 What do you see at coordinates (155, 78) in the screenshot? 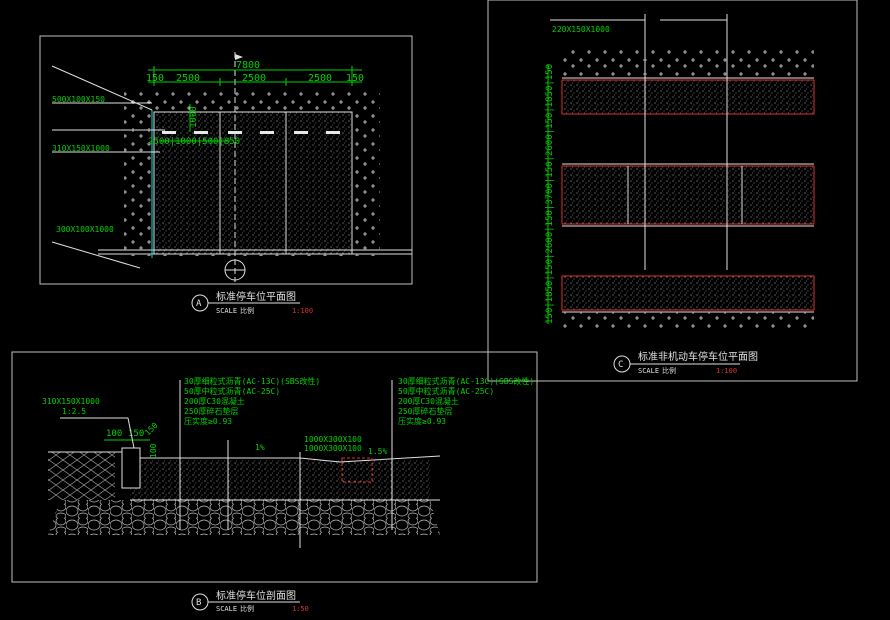
I see `dim-150-left: 150` at bounding box center [155, 78].